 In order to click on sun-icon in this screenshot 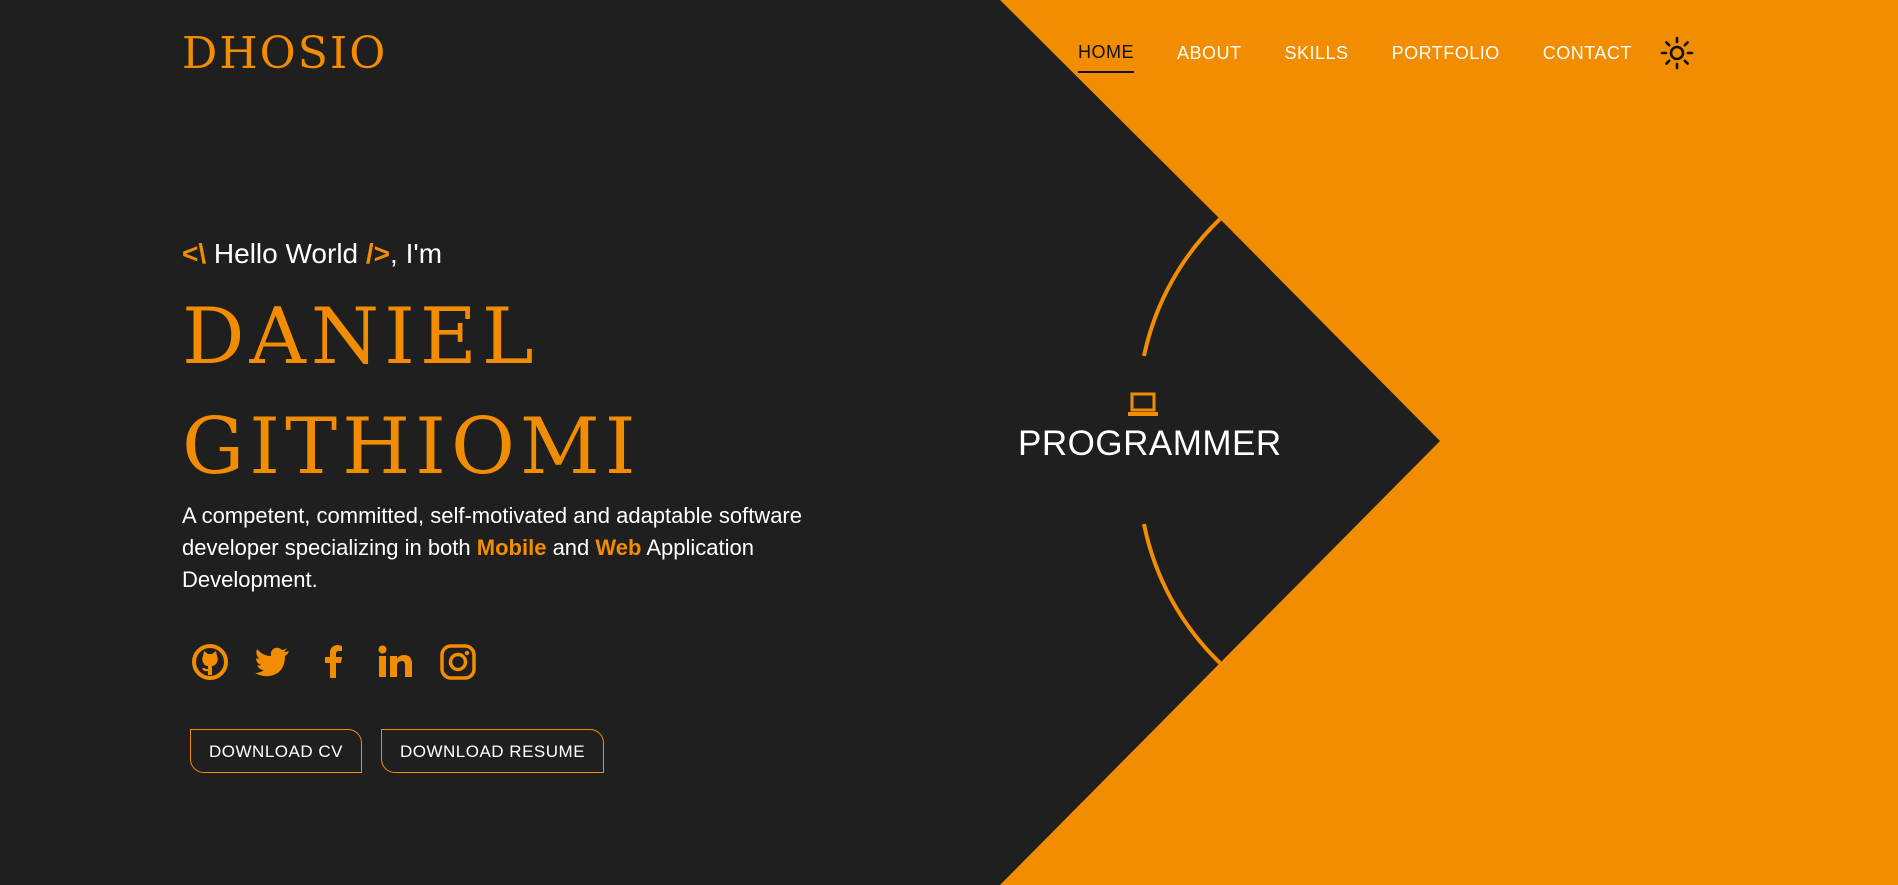, I will do `click(1677, 53)`.